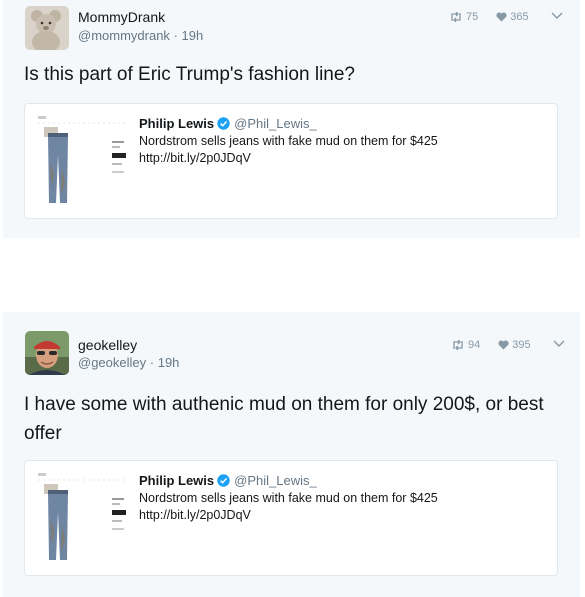 This screenshot has width=585, height=597. What do you see at coordinates (124, 35) in the screenshot?
I see `user-handle: @mommydrank` at bounding box center [124, 35].